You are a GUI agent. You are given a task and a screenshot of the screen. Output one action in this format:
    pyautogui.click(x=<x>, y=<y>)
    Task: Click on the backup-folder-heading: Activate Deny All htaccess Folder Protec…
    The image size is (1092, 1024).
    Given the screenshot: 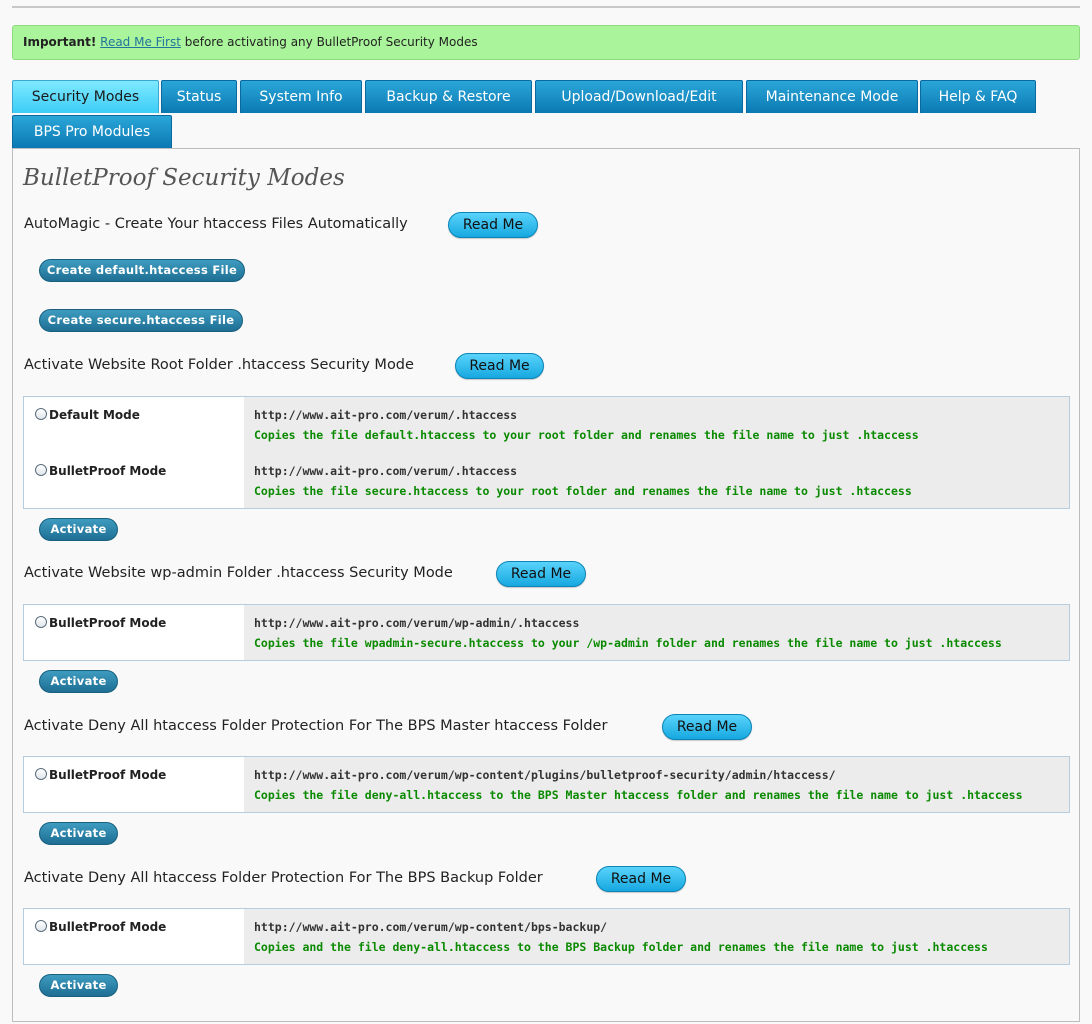 What is the action you would take?
    pyautogui.click(x=283, y=878)
    